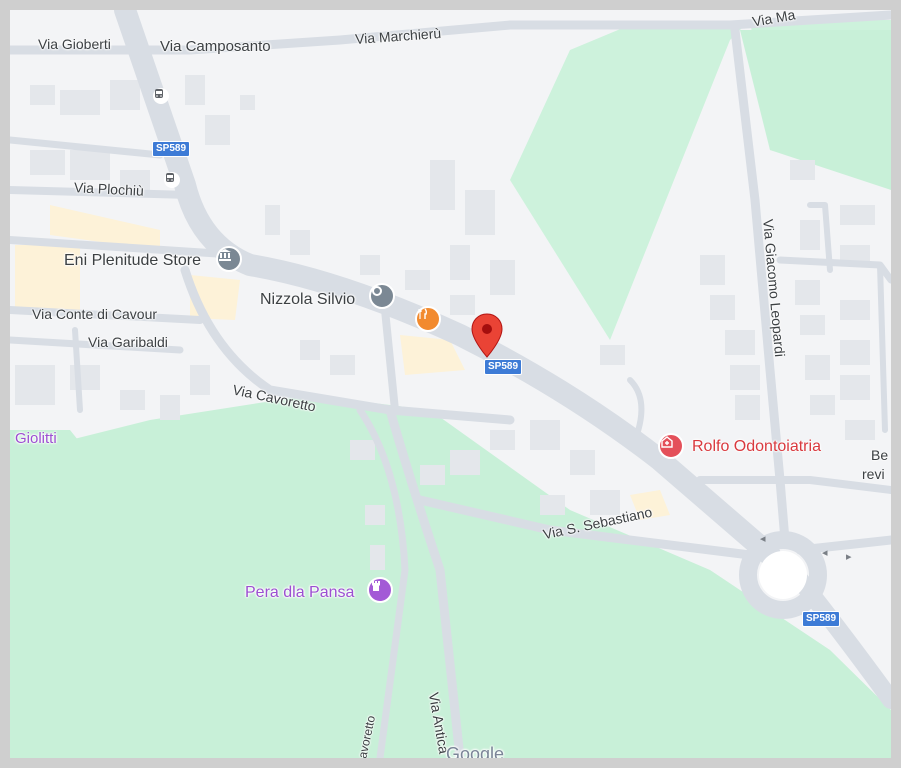 This screenshot has width=901, height=768. I want to click on place-label-nizzola-silvio: Nizzola Silvio, so click(307, 300).